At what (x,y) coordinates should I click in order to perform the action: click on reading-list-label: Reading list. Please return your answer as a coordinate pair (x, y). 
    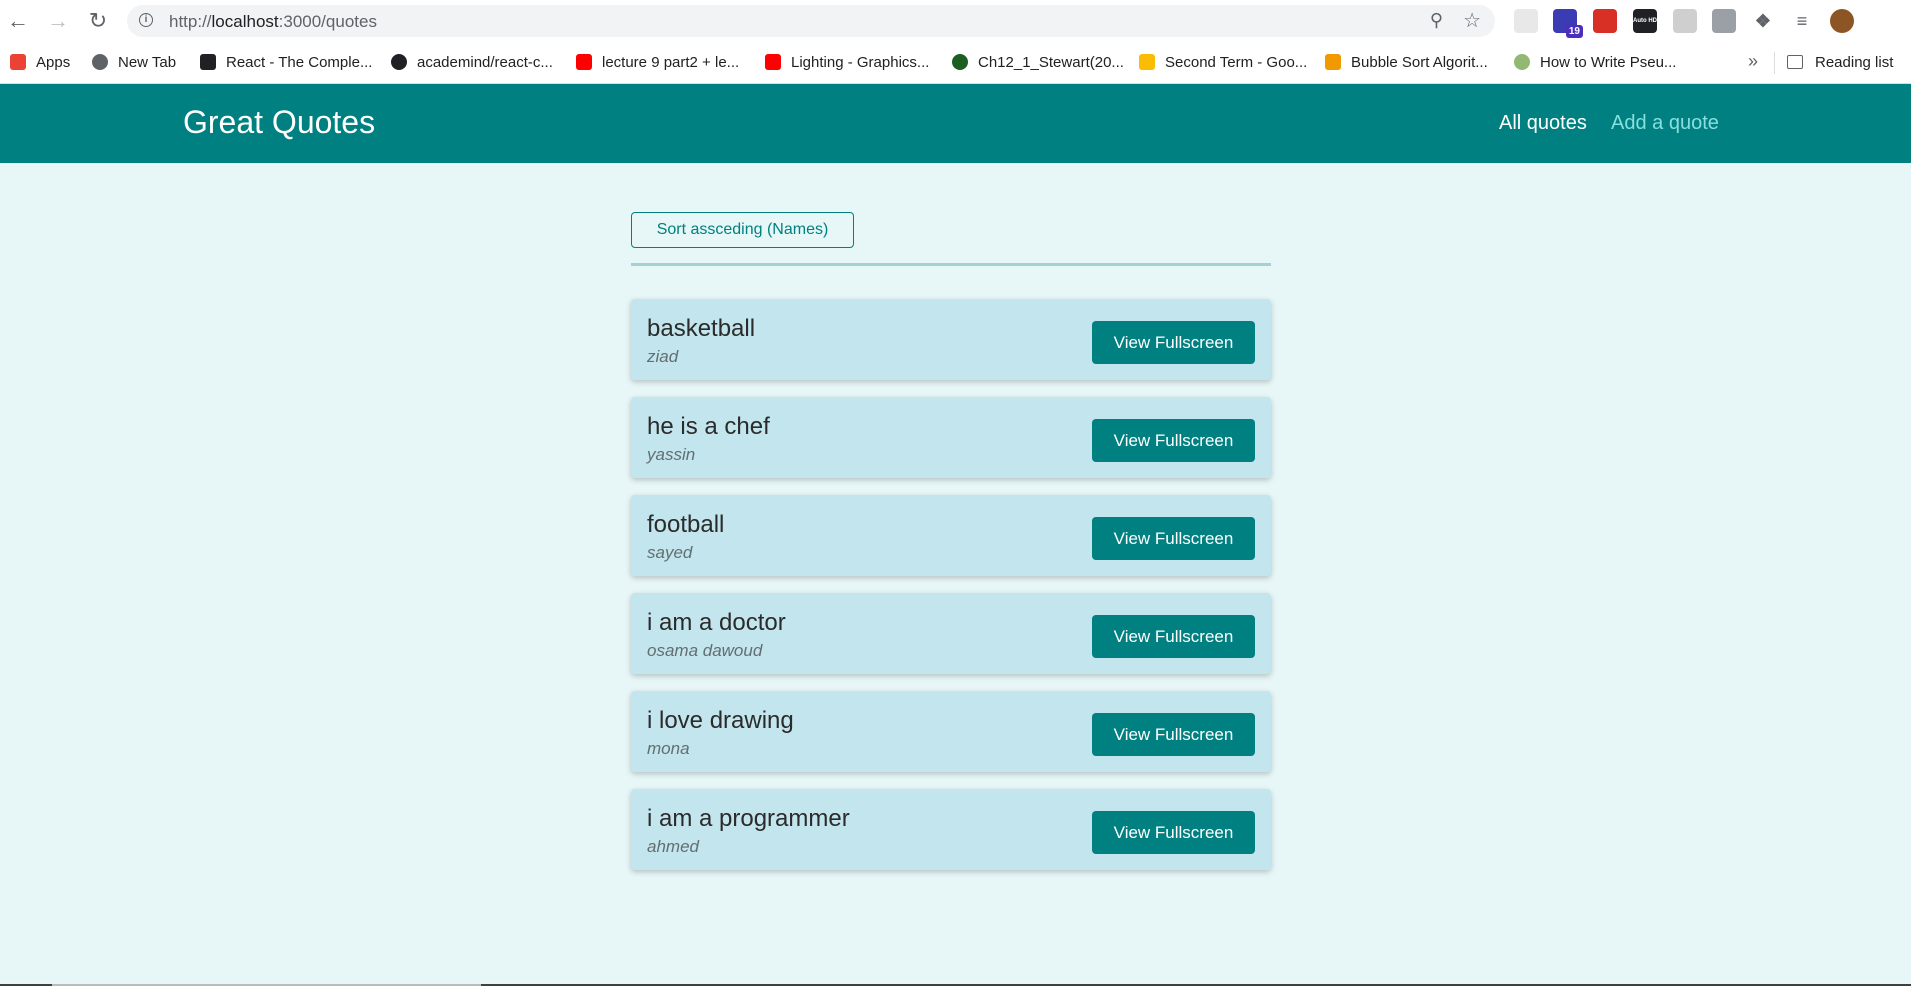
    Looking at the image, I should click on (1854, 62).